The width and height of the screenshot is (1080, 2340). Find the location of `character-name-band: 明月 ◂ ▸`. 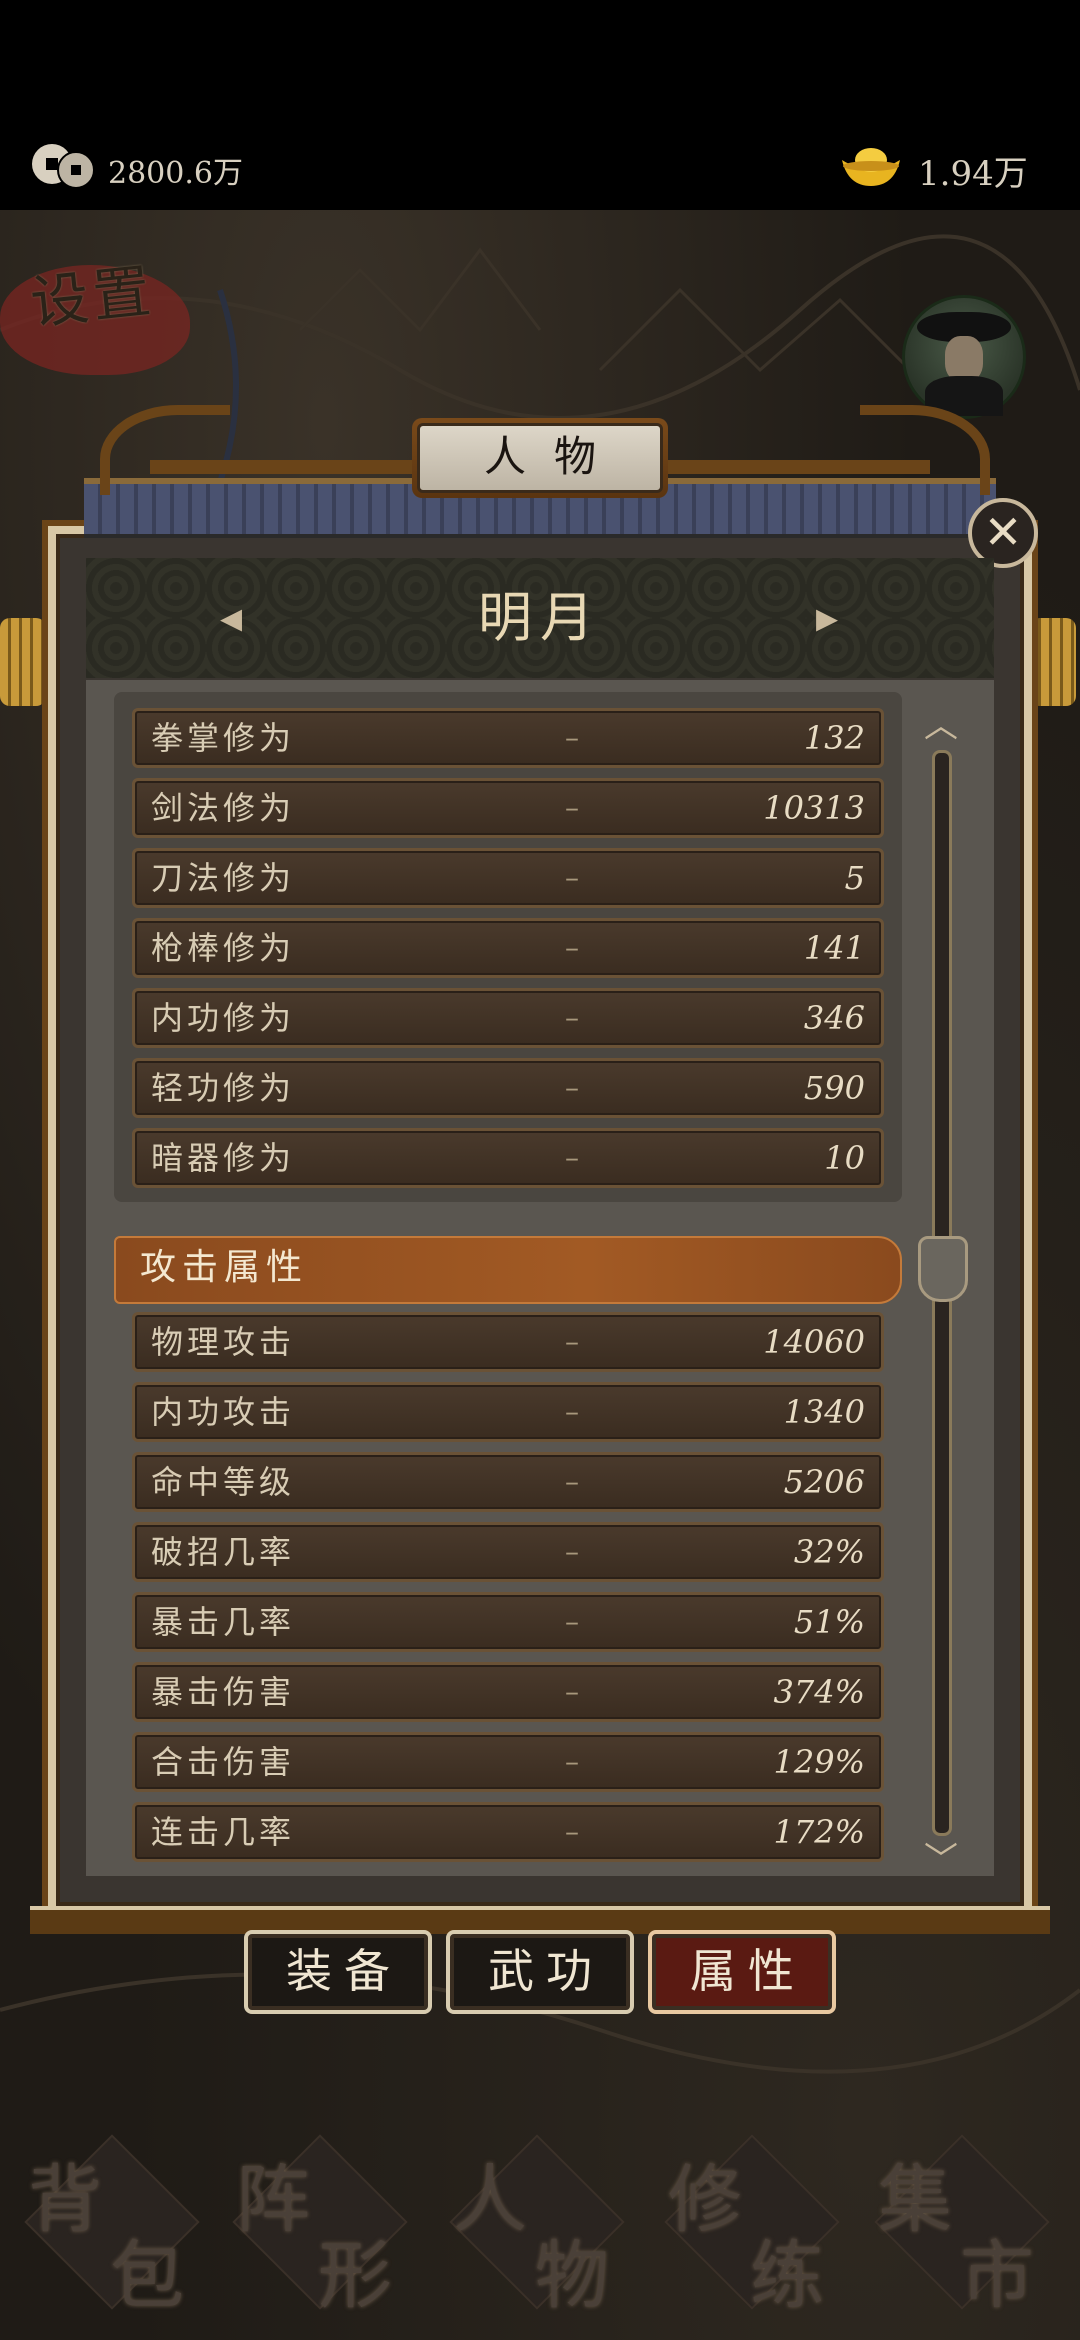

character-name-band: 明月 ◂ ▸ is located at coordinates (540, 618).